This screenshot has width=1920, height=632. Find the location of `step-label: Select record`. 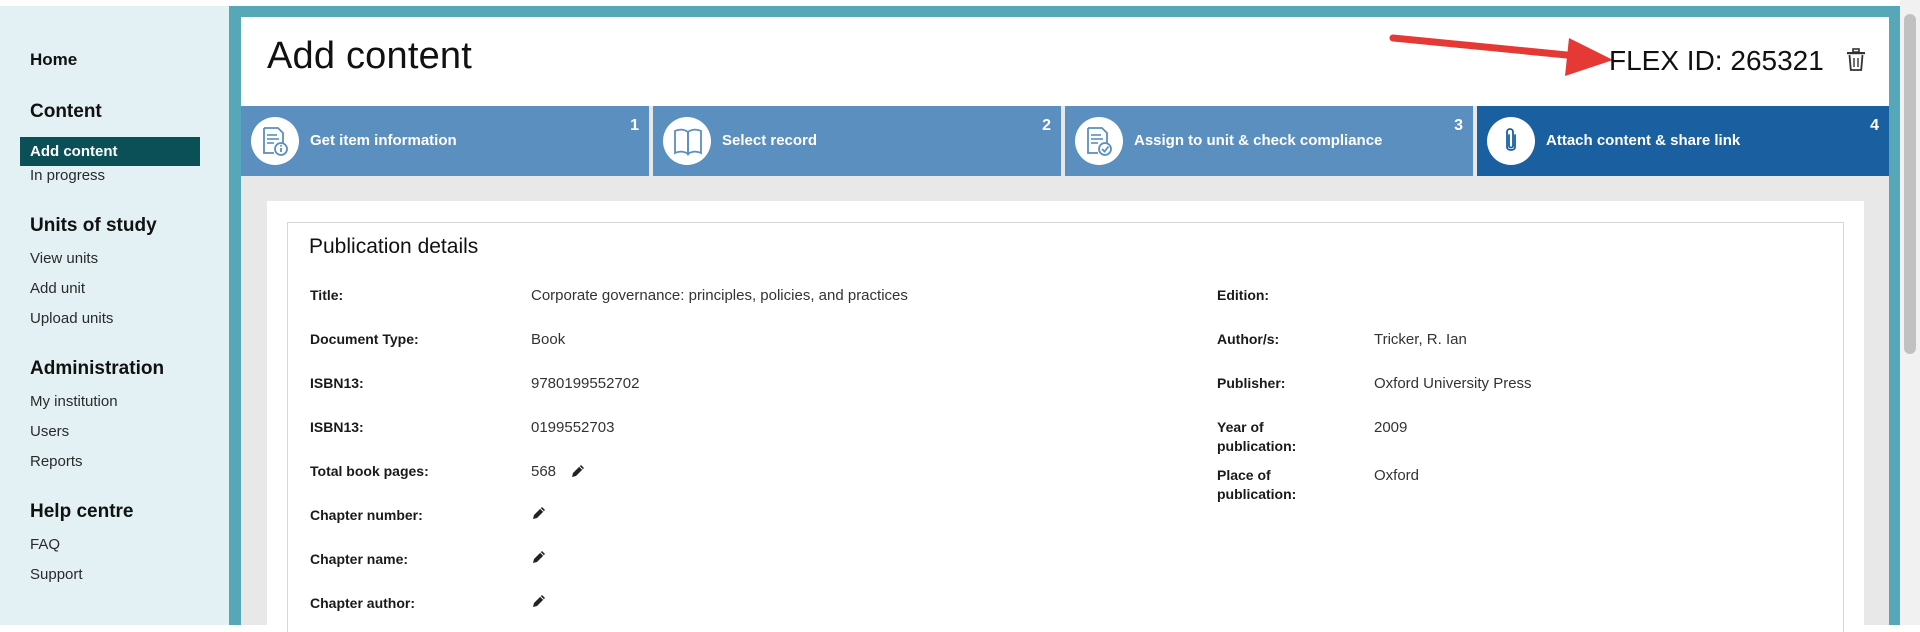

step-label: Select record is located at coordinates (770, 140).